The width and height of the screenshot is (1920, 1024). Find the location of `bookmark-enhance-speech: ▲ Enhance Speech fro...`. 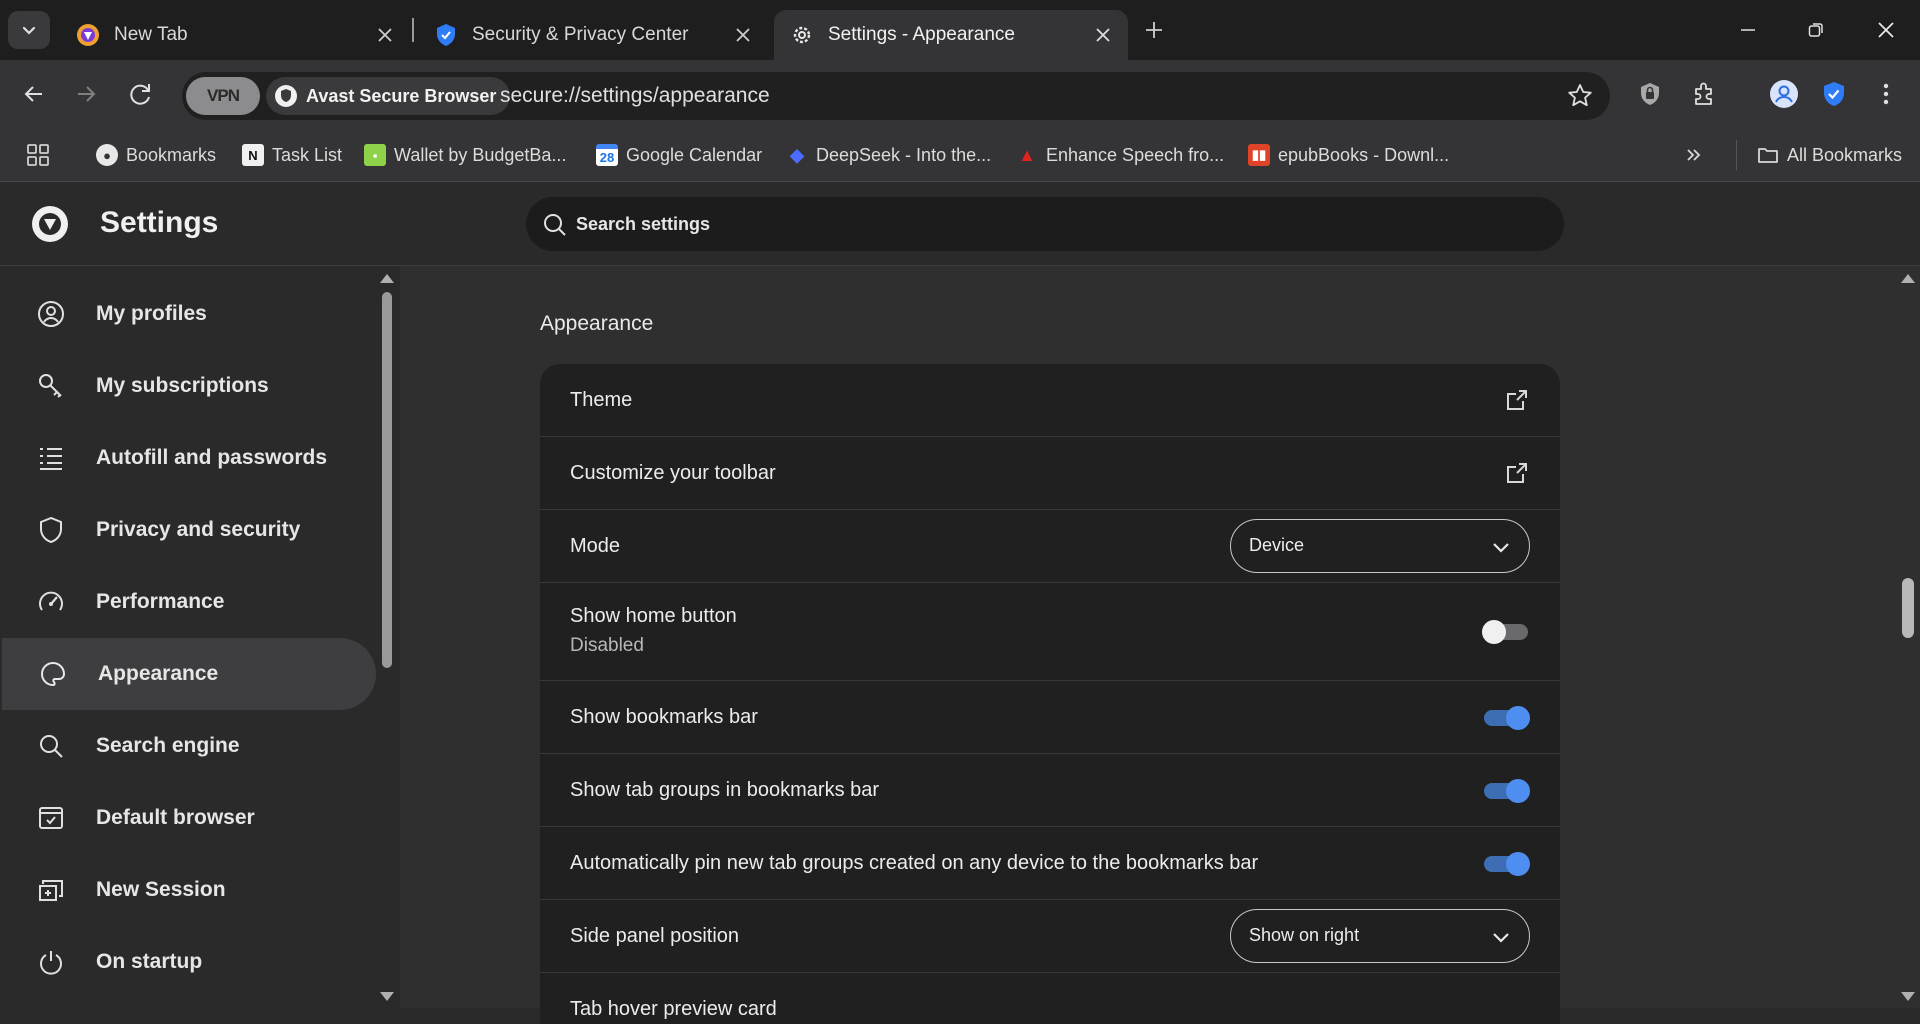

bookmark-enhance-speech: ▲ Enhance Speech fro... is located at coordinates (1120, 155).